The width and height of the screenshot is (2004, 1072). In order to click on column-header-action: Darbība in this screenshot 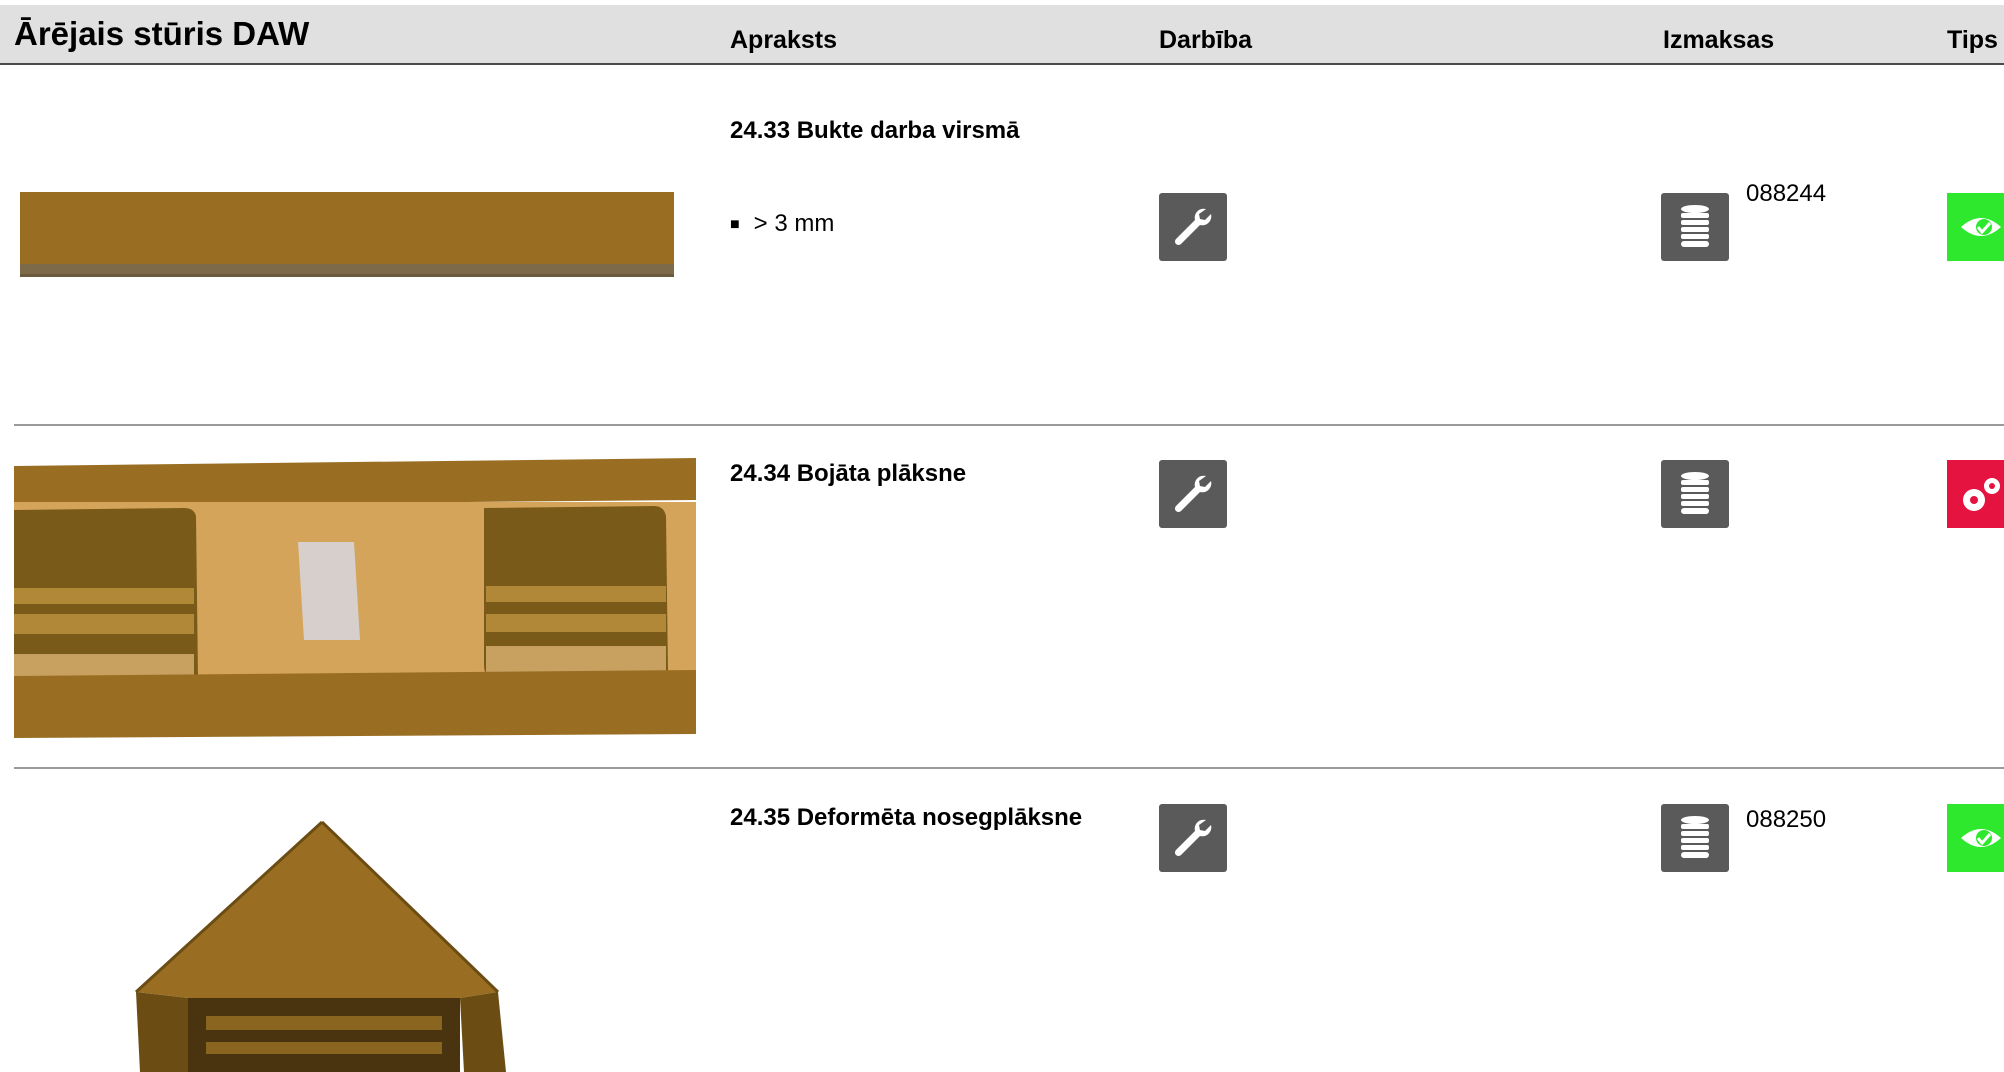, I will do `click(1206, 40)`.